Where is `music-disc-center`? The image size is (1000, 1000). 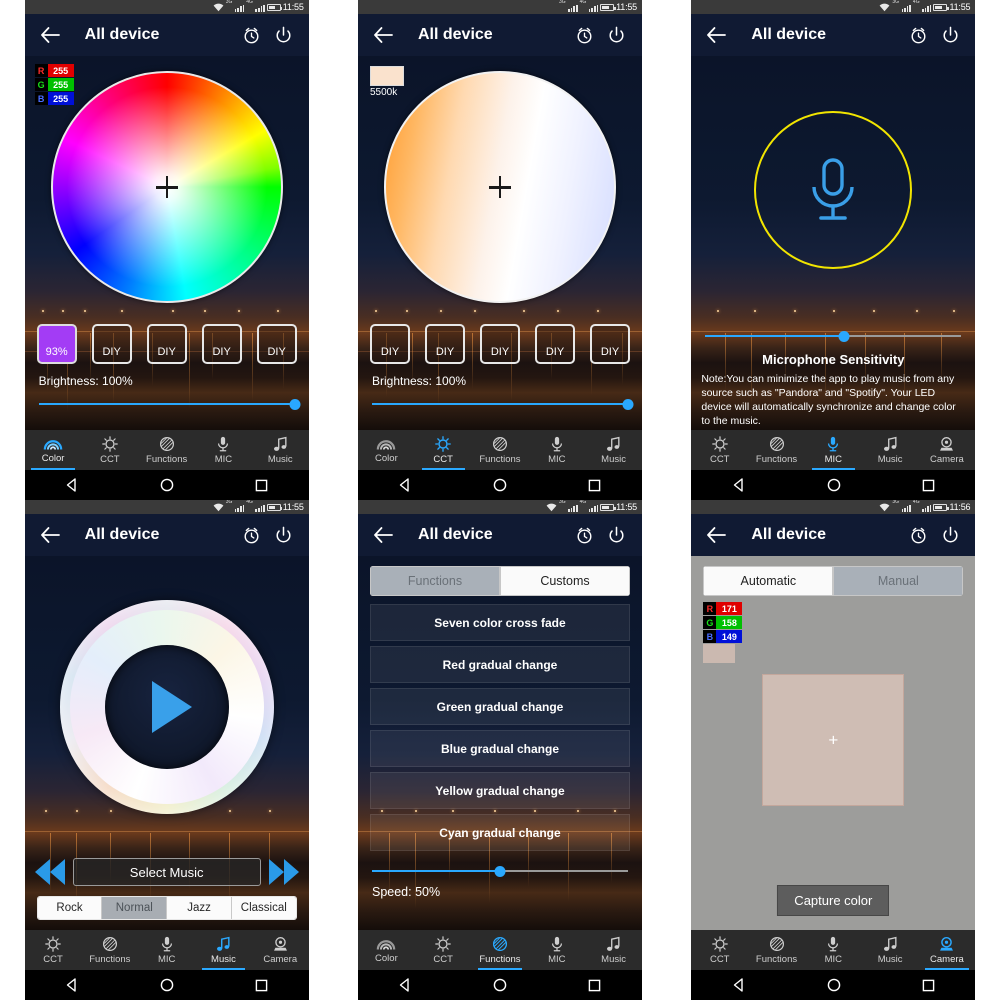 music-disc-center is located at coordinates (166, 707).